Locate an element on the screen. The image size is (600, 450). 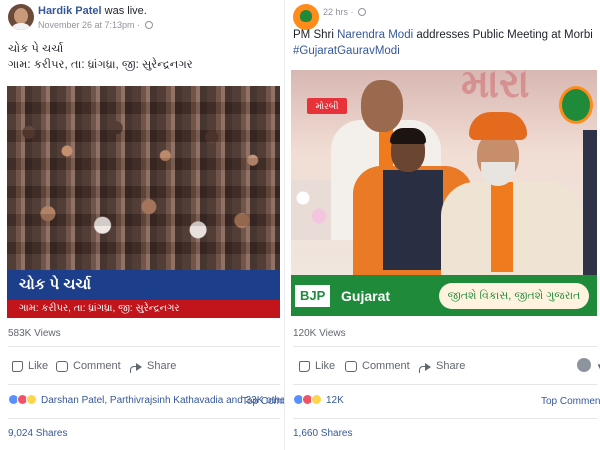
caption-prefix: PM Shri is located at coordinates (315, 35).